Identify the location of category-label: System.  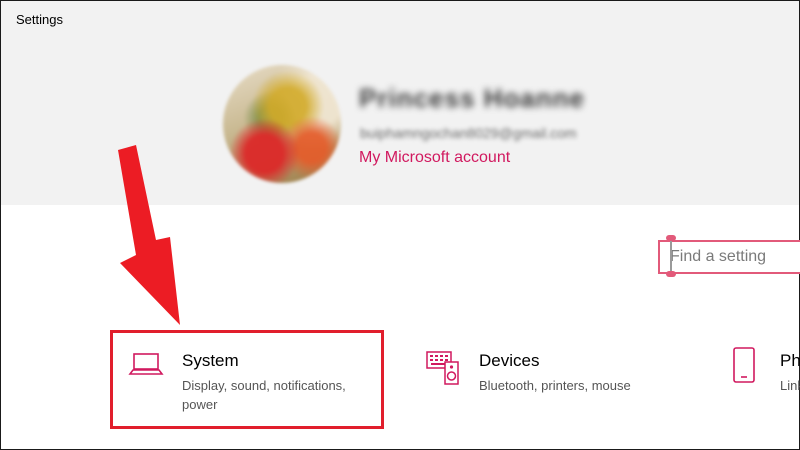
(210, 360).